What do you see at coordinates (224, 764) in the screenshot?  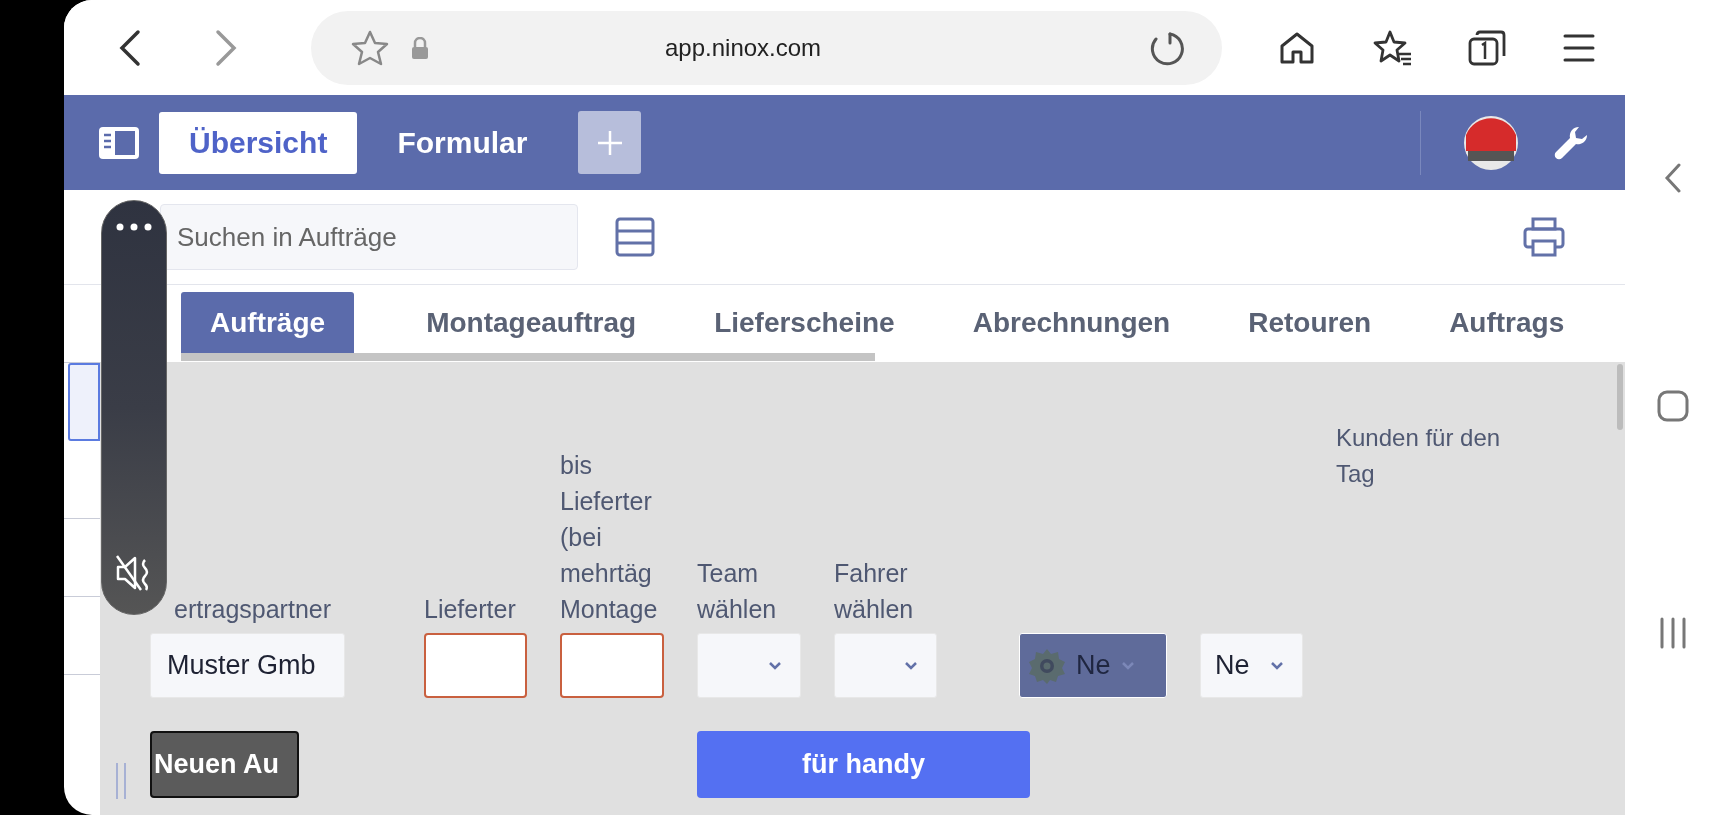 I see `action-button: Neuen Au` at bounding box center [224, 764].